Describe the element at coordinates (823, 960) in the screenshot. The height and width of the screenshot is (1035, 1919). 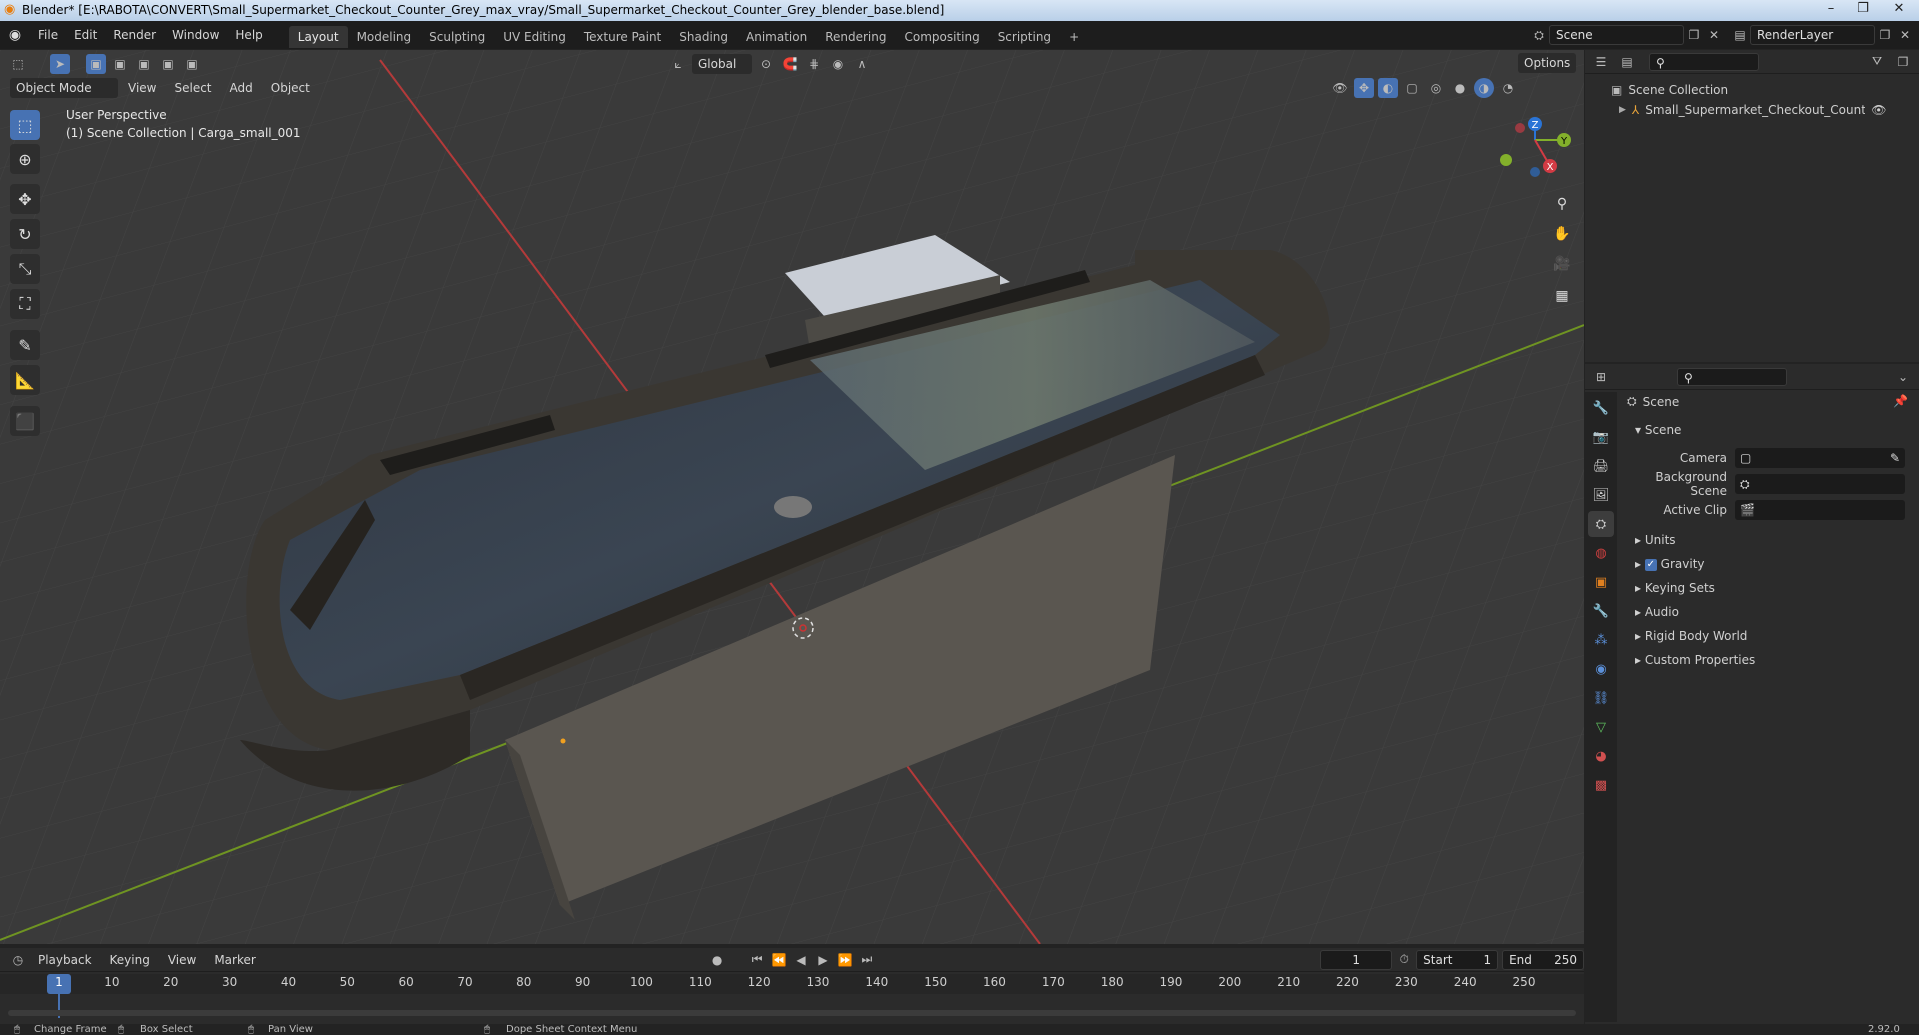
I see `play-icon: ▶` at that location.